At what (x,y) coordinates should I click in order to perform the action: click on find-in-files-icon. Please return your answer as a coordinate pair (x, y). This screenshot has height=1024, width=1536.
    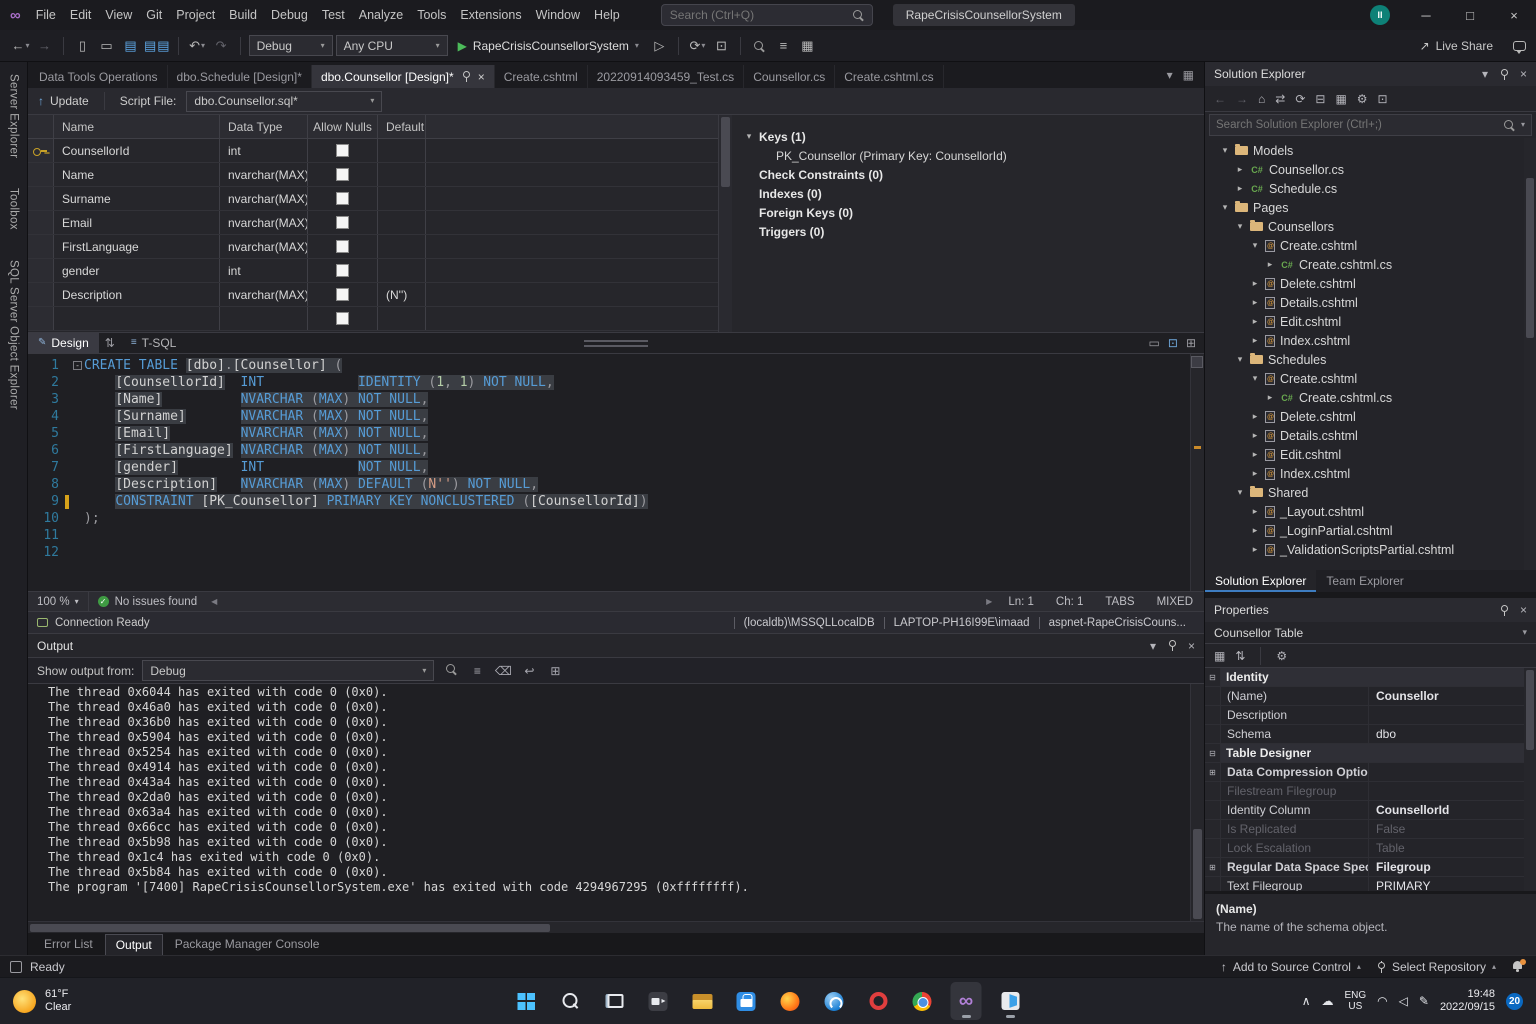
    Looking at the image, I should click on (759, 46).